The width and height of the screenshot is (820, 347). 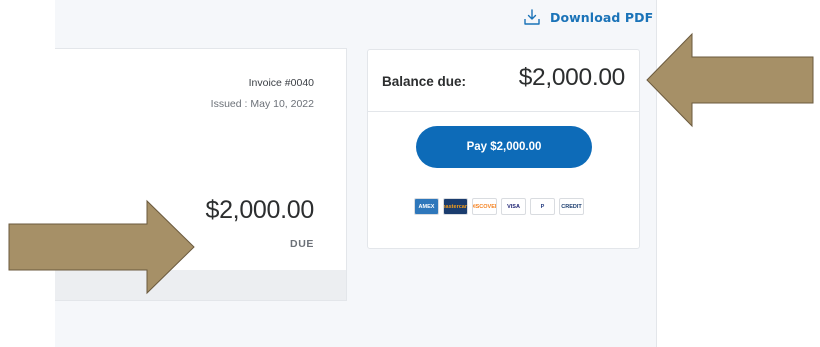 I want to click on balance-due-header: Balance due: $2,000.00, so click(x=503, y=81).